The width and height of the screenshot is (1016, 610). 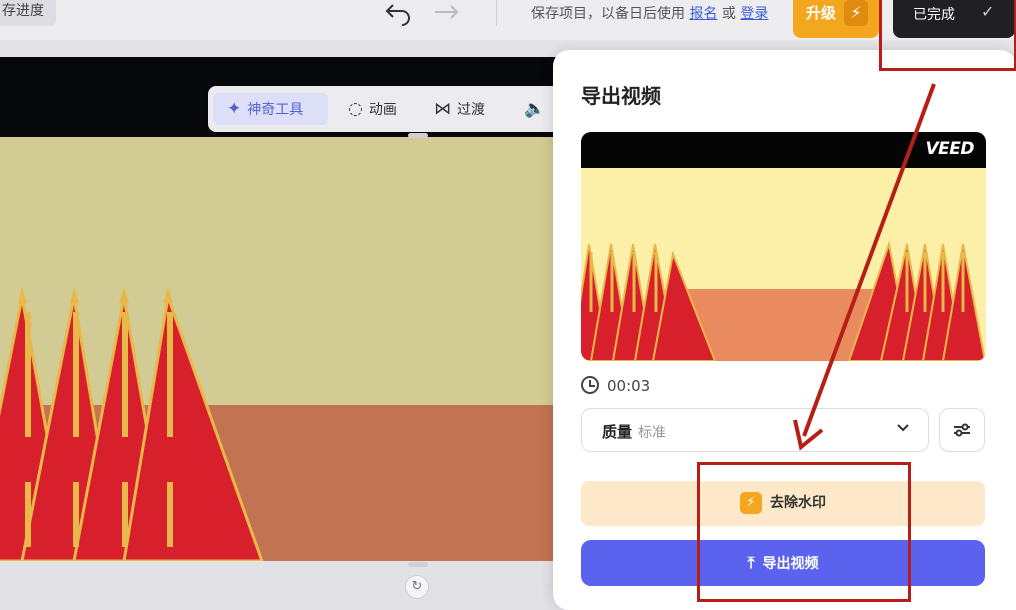 I want to click on export-settings-button, so click(x=962, y=430).